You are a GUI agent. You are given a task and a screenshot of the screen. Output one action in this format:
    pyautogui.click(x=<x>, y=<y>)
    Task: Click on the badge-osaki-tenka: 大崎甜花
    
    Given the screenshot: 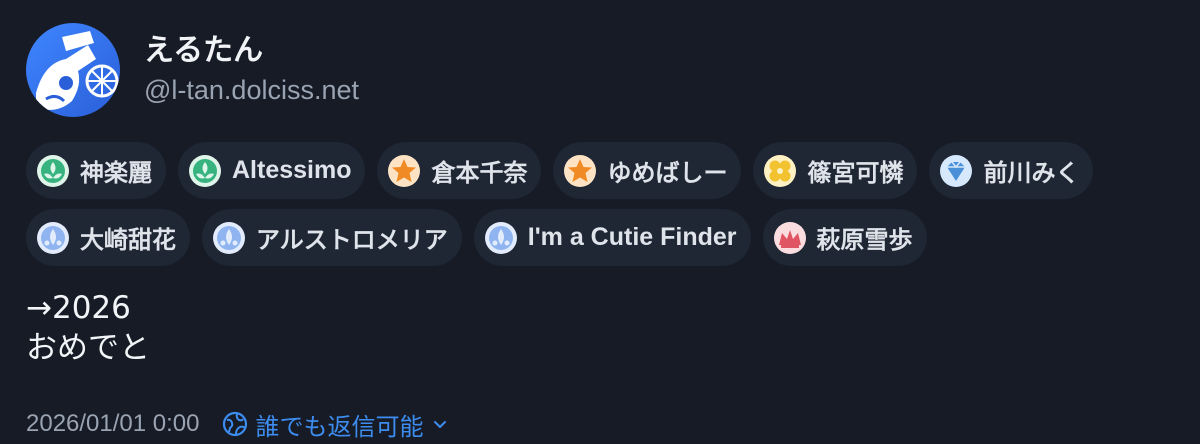 What is the action you would take?
    pyautogui.click(x=108, y=237)
    